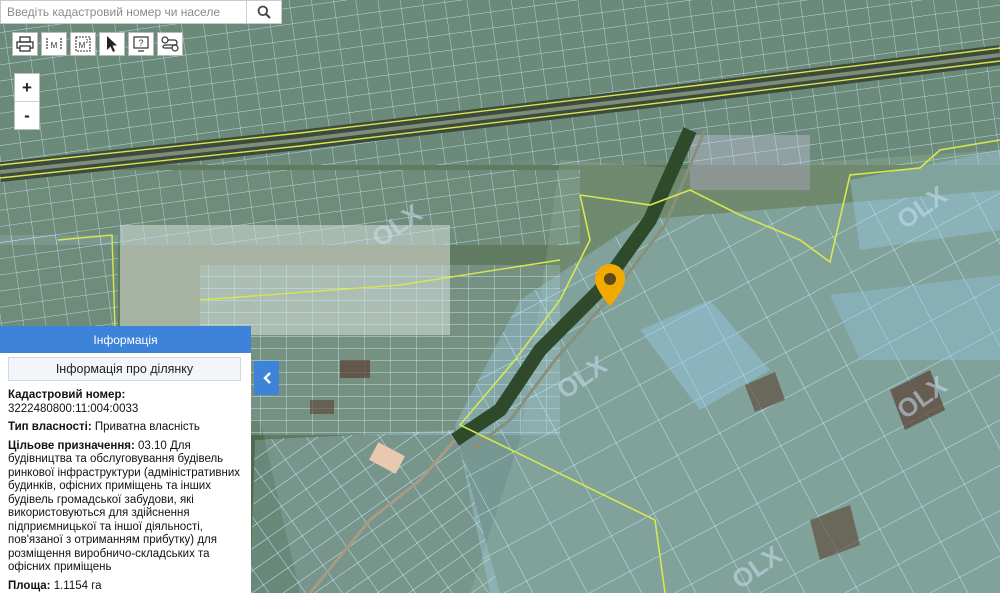  I want to click on ownership-label: Тип власності:, so click(50, 427).